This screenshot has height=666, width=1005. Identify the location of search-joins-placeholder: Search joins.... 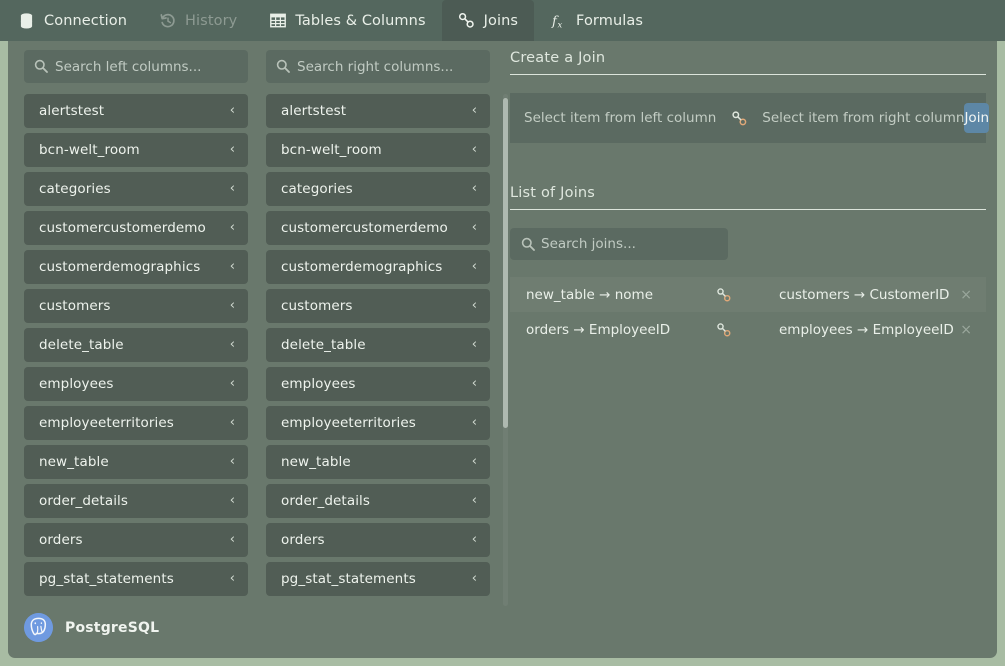
(588, 244).